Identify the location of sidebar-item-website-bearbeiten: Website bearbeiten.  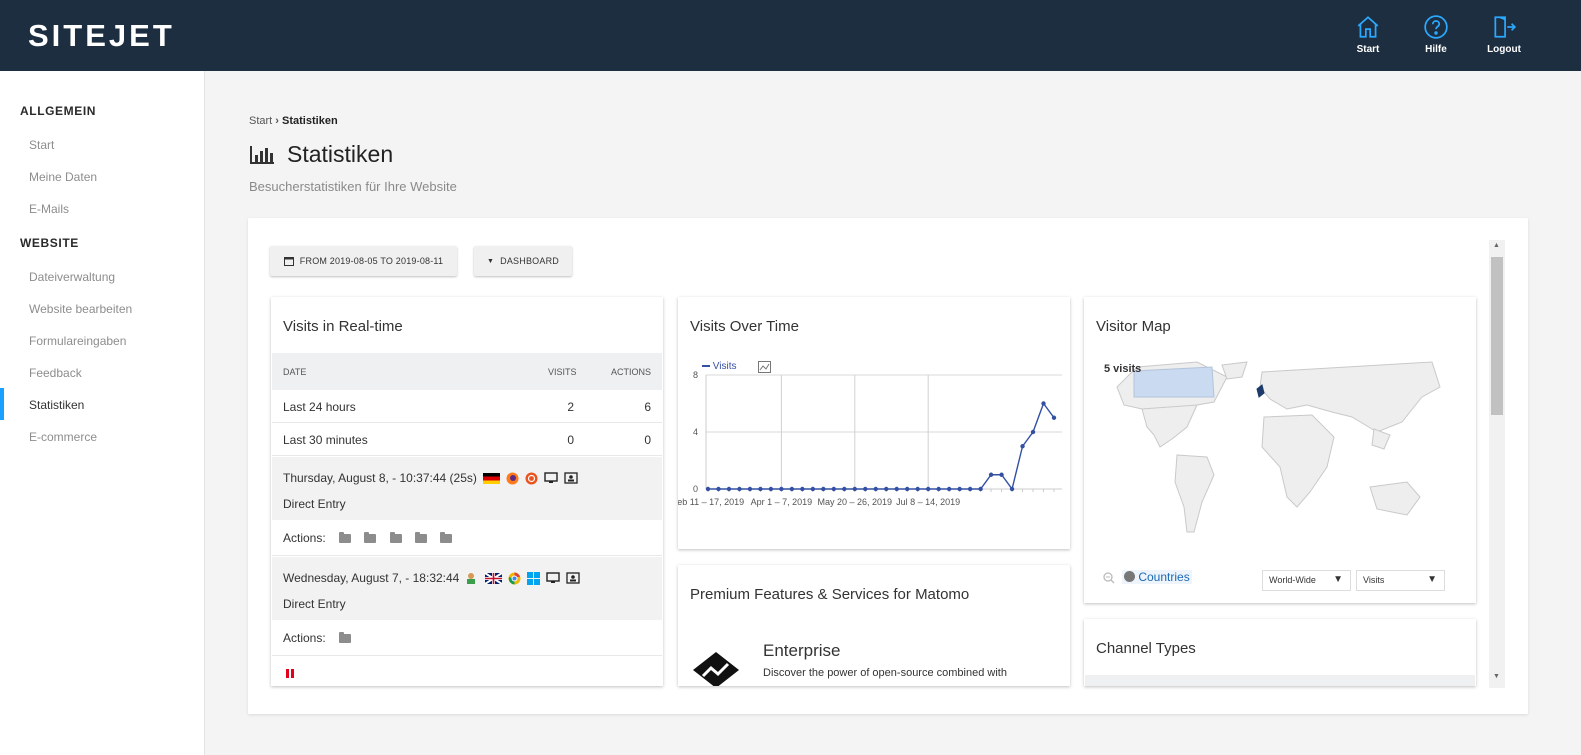
(80, 309).